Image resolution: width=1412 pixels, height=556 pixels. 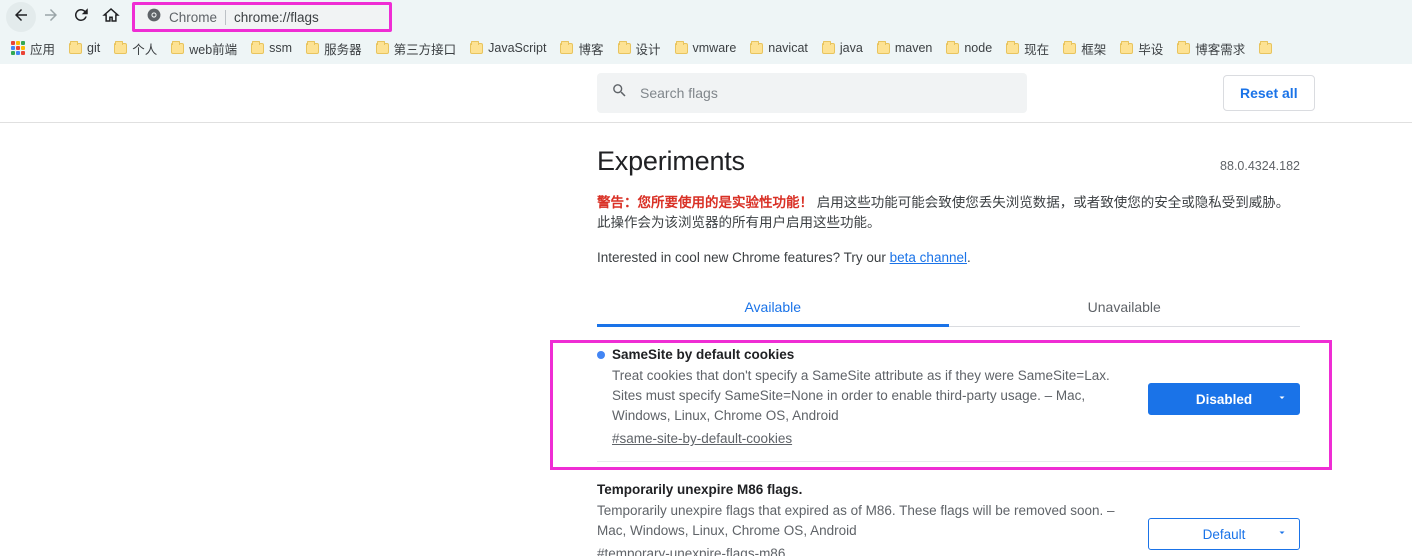 What do you see at coordinates (84, 48) in the screenshot?
I see `bookmark-item: git` at bounding box center [84, 48].